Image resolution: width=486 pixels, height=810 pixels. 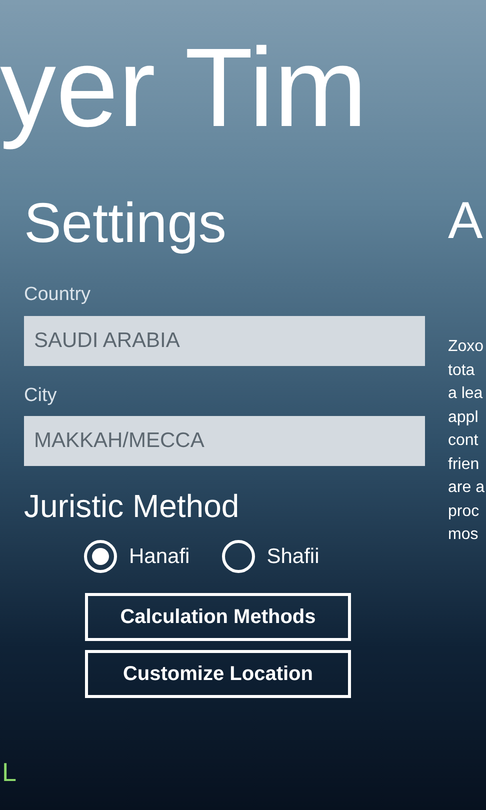 What do you see at coordinates (293, 557) in the screenshot?
I see `radio-label: Shafii` at bounding box center [293, 557].